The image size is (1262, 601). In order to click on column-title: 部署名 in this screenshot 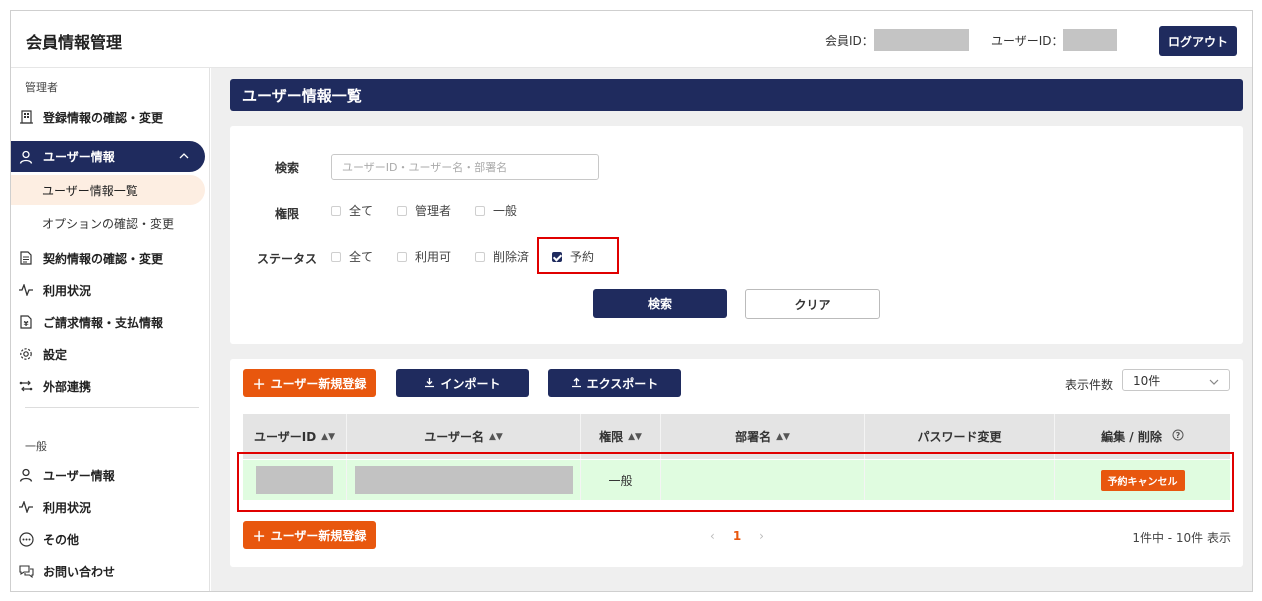, I will do `click(753, 437)`.